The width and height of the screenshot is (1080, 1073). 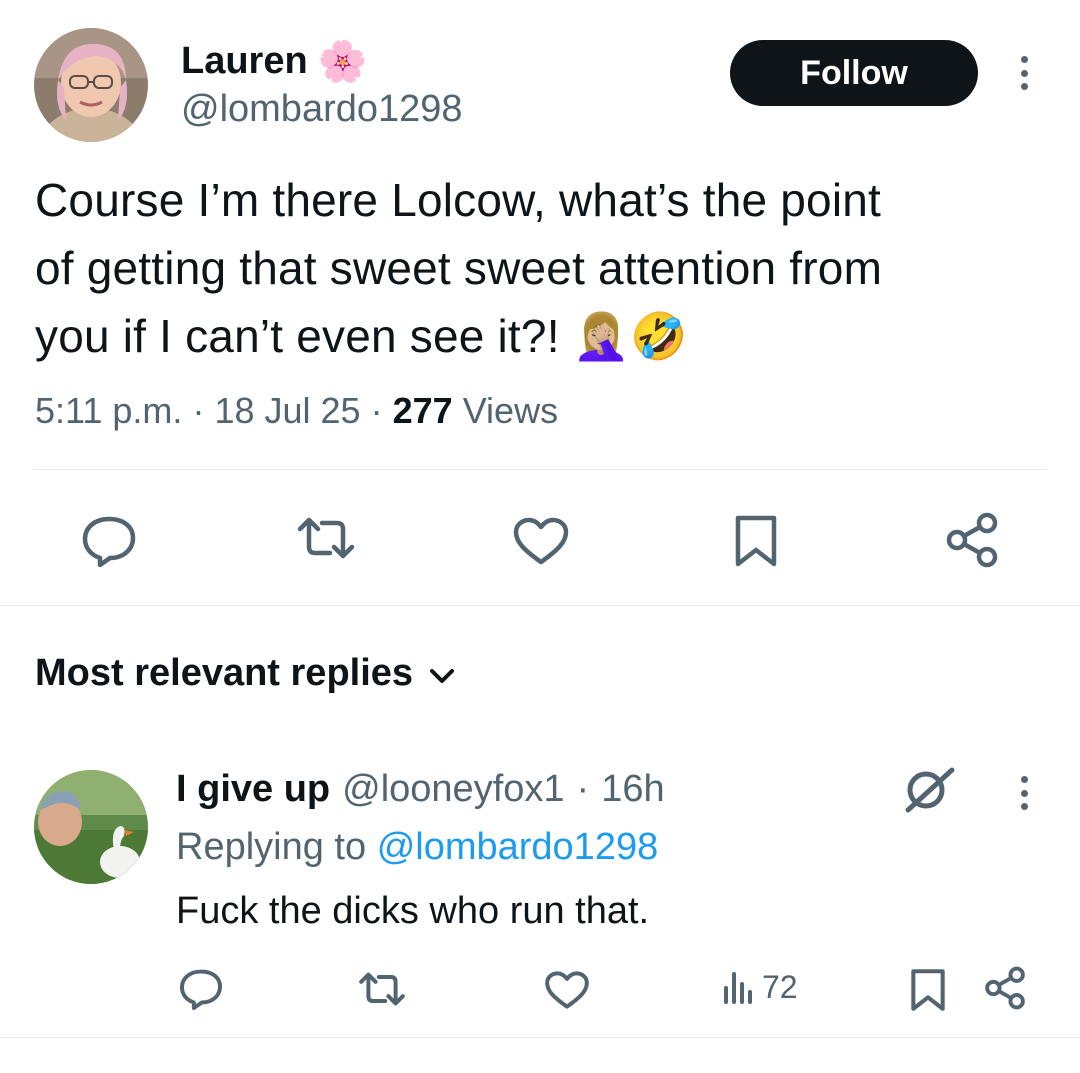 What do you see at coordinates (780, 986) in the screenshot?
I see `reply-views-count: 72` at bounding box center [780, 986].